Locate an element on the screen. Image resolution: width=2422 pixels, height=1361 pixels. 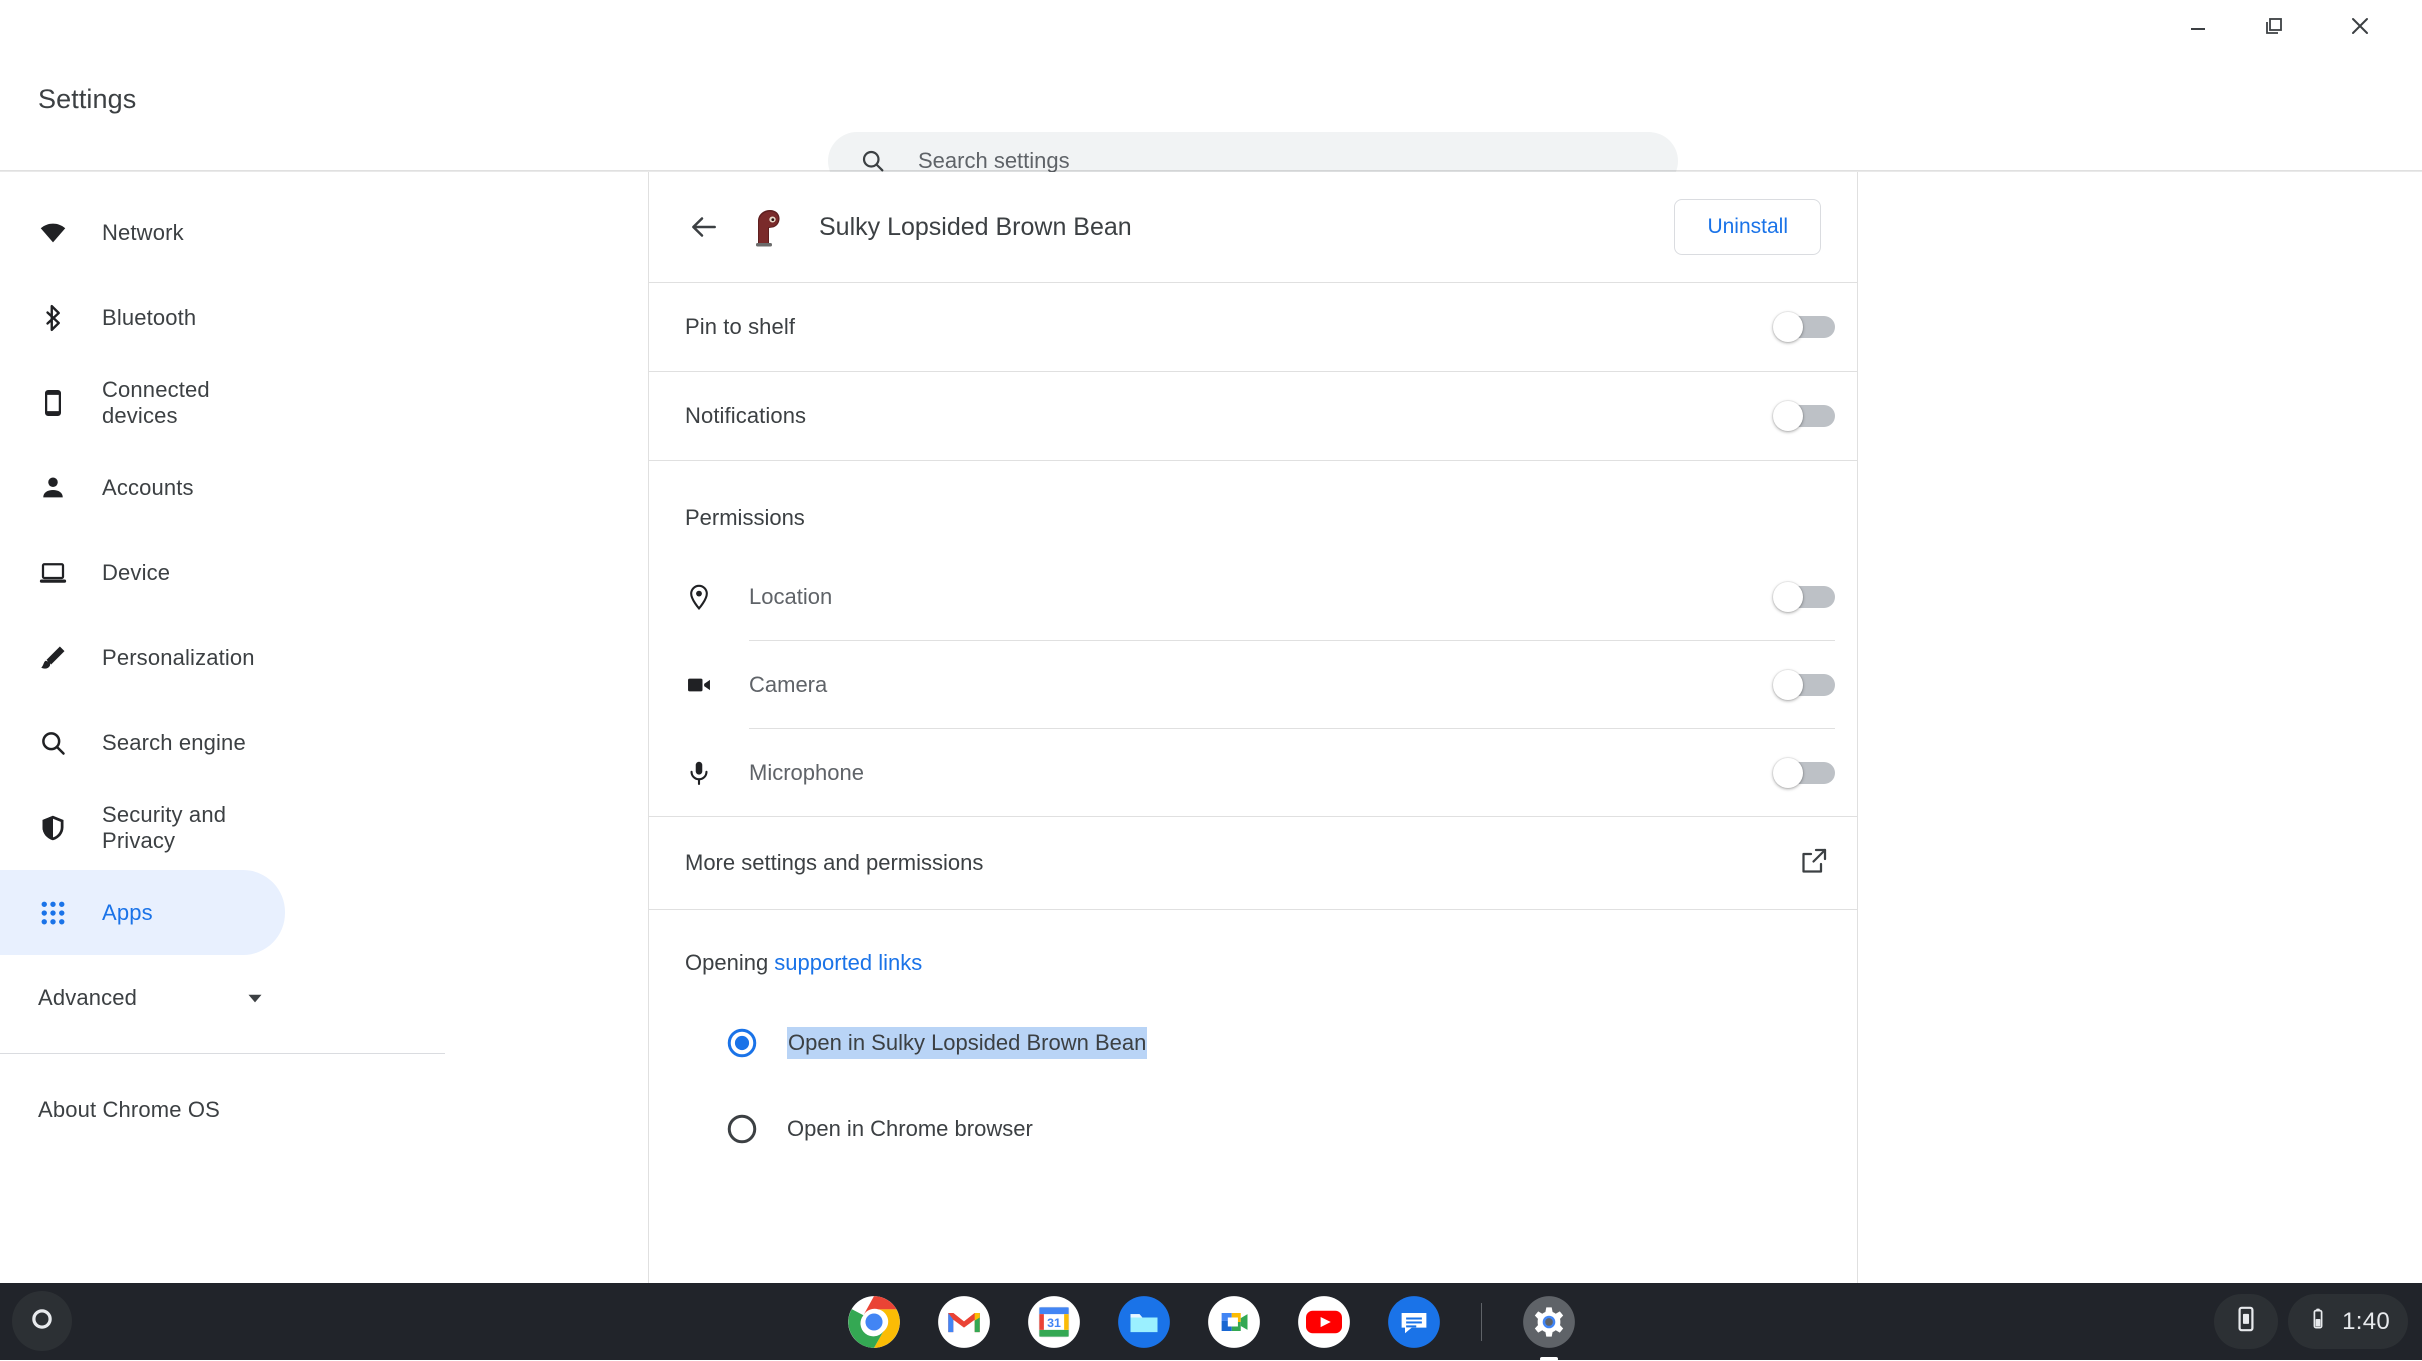
sidebar-item-bluetooth: Bluetooth is located at coordinates (142, 317).